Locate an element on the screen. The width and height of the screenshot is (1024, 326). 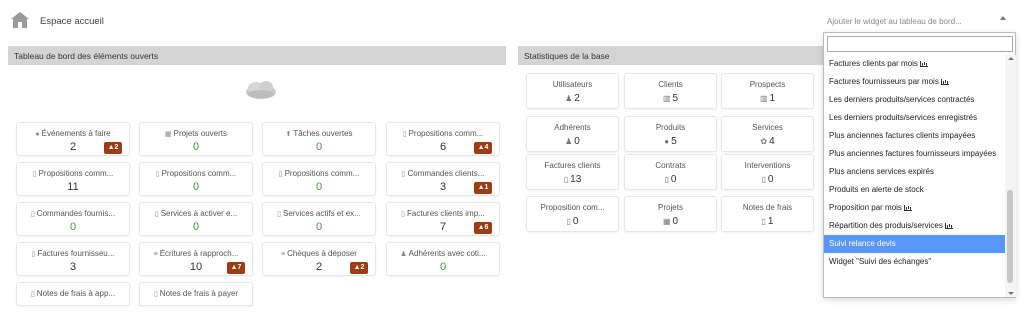
scroll-down-icon is located at coordinates (1011, 293).